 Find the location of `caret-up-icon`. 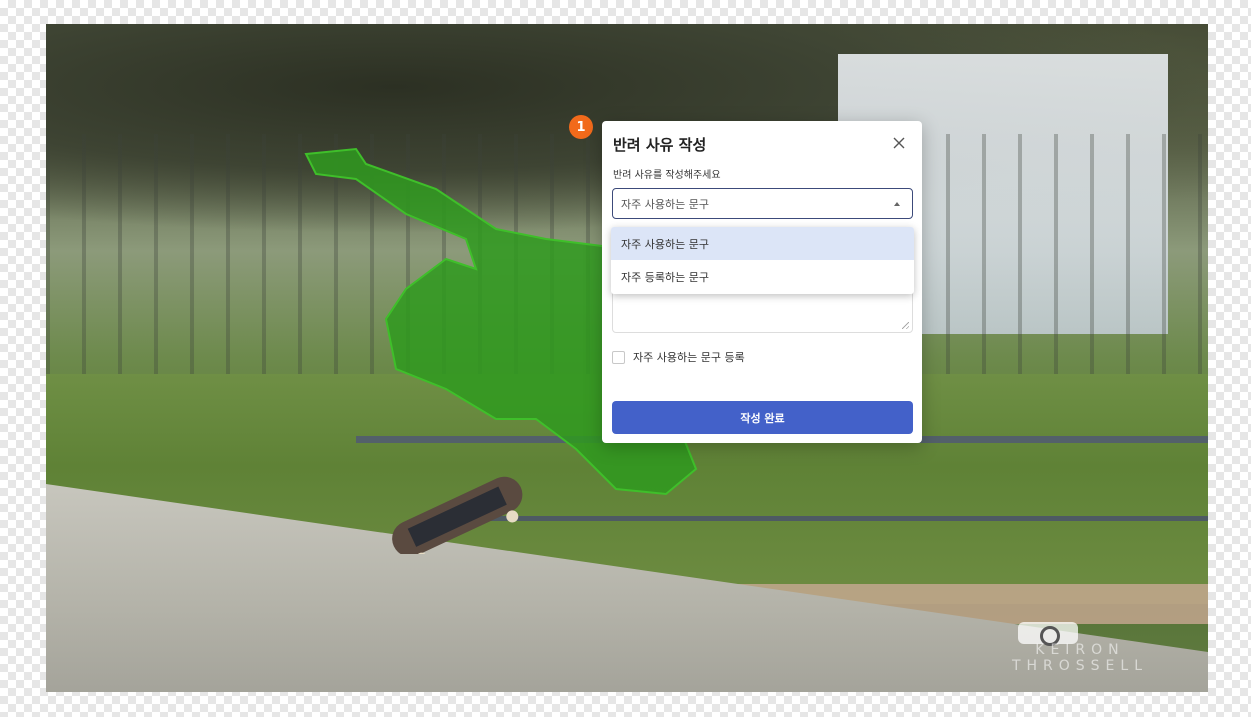

caret-up-icon is located at coordinates (897, 204).